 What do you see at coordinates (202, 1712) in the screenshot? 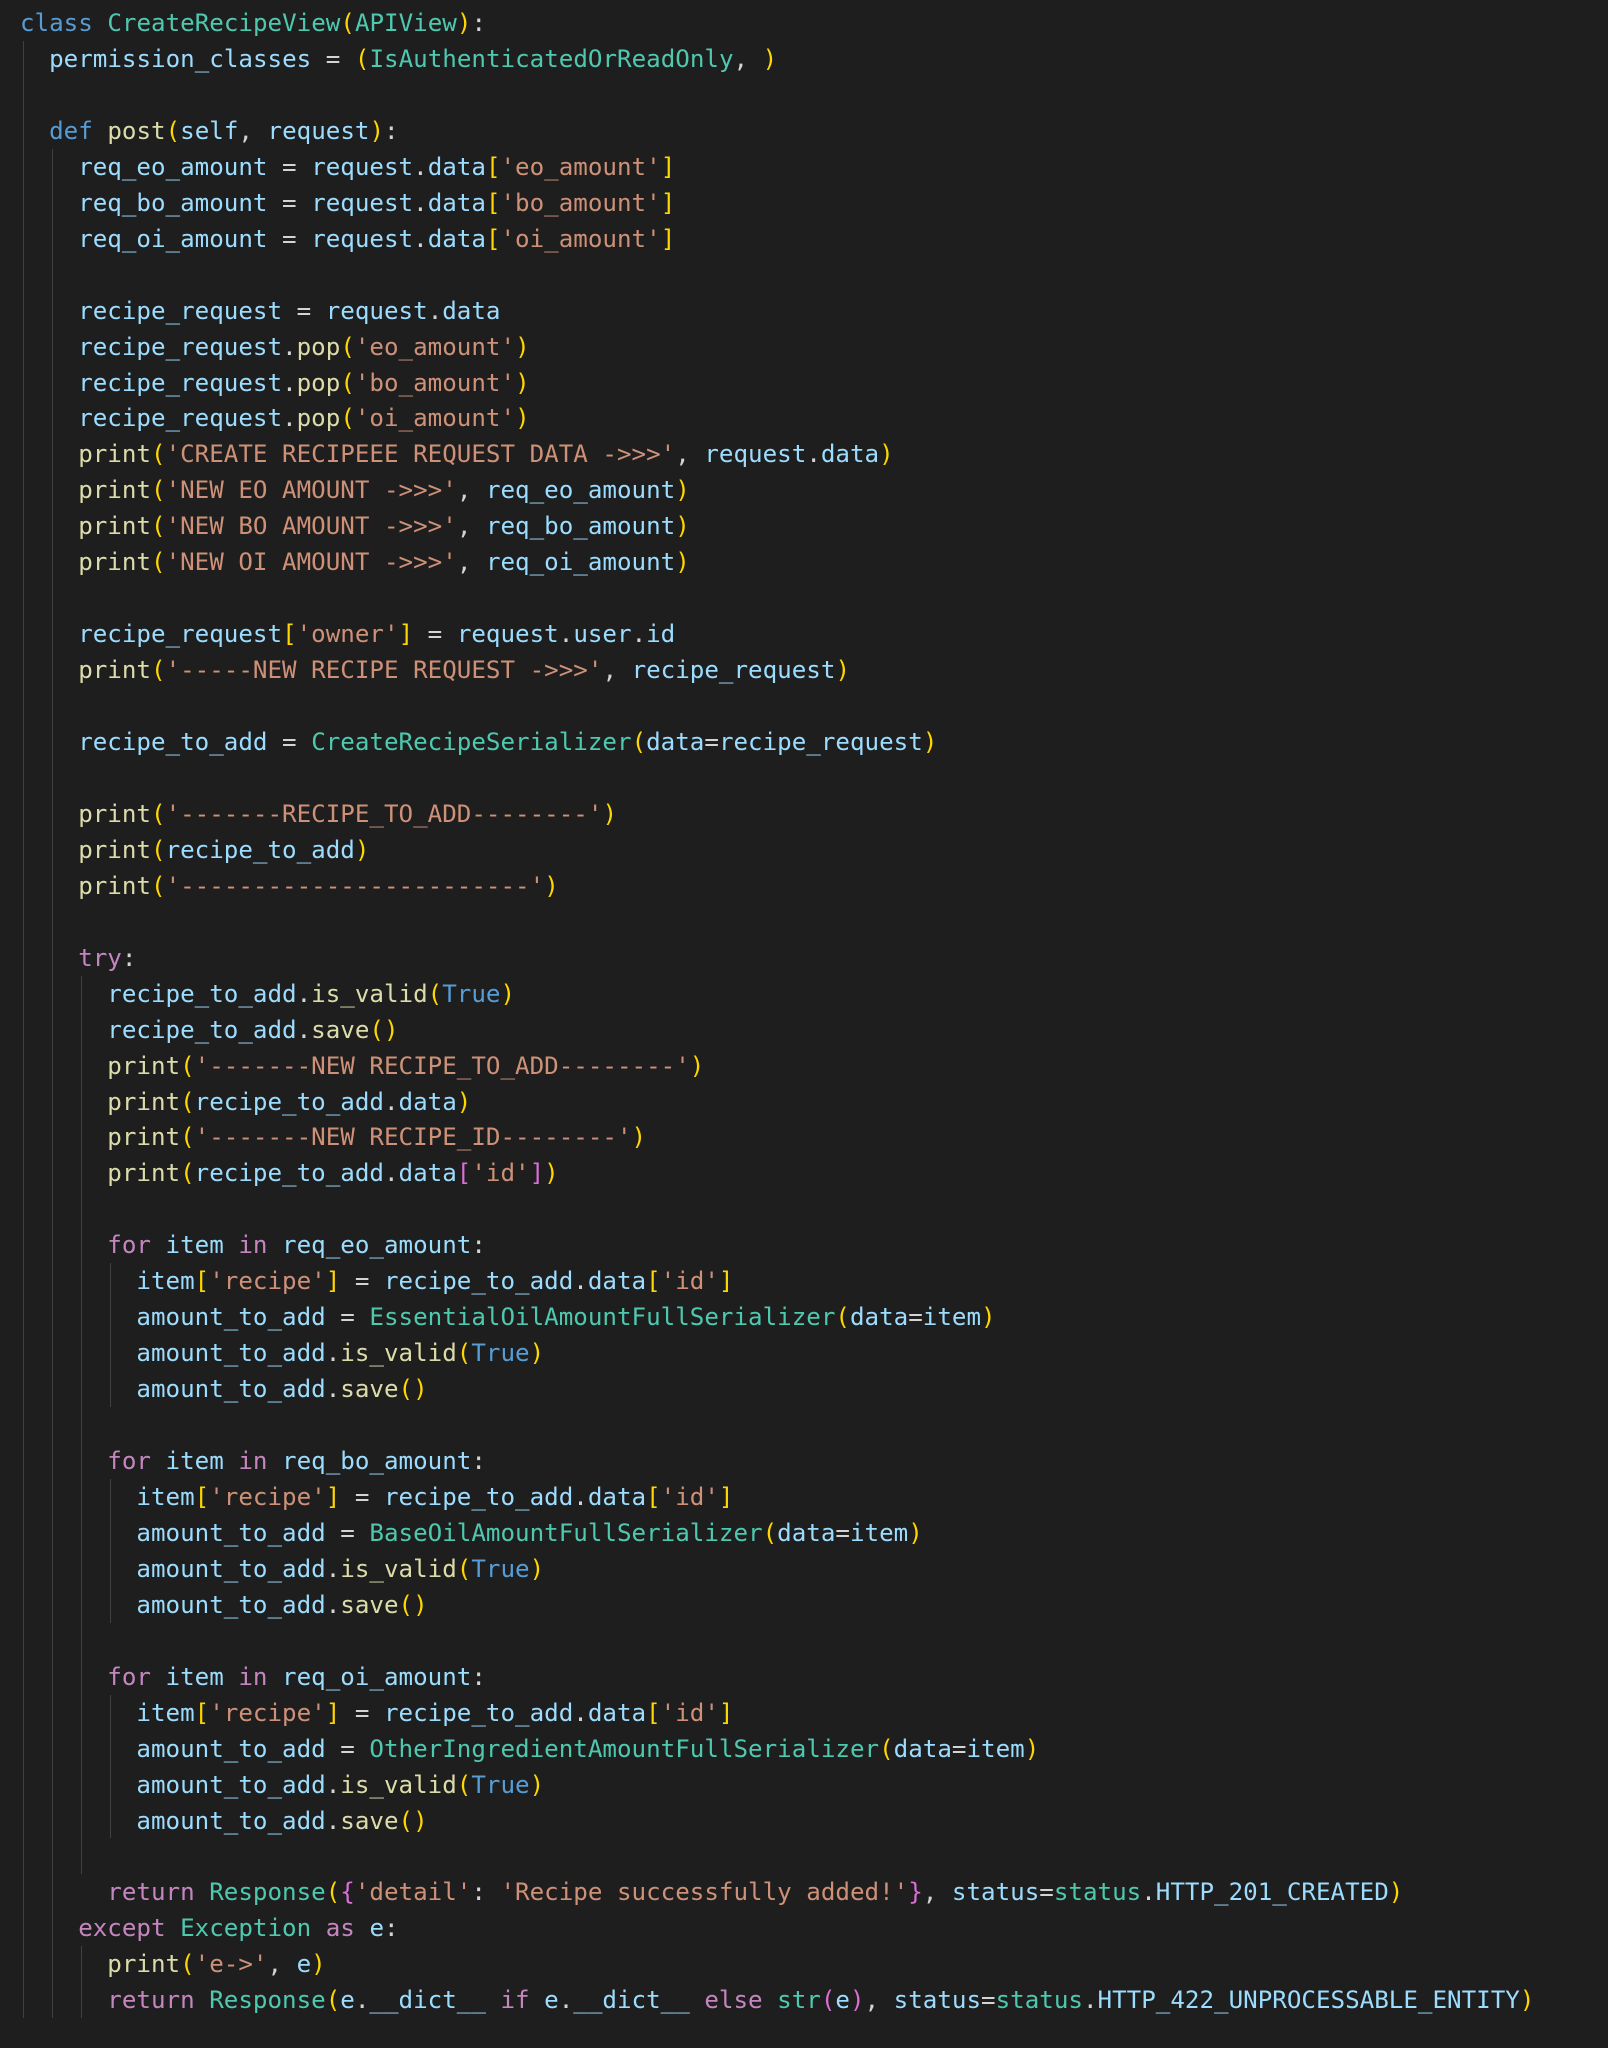
I see `code-token: [` at bounding box center [202, 1712].